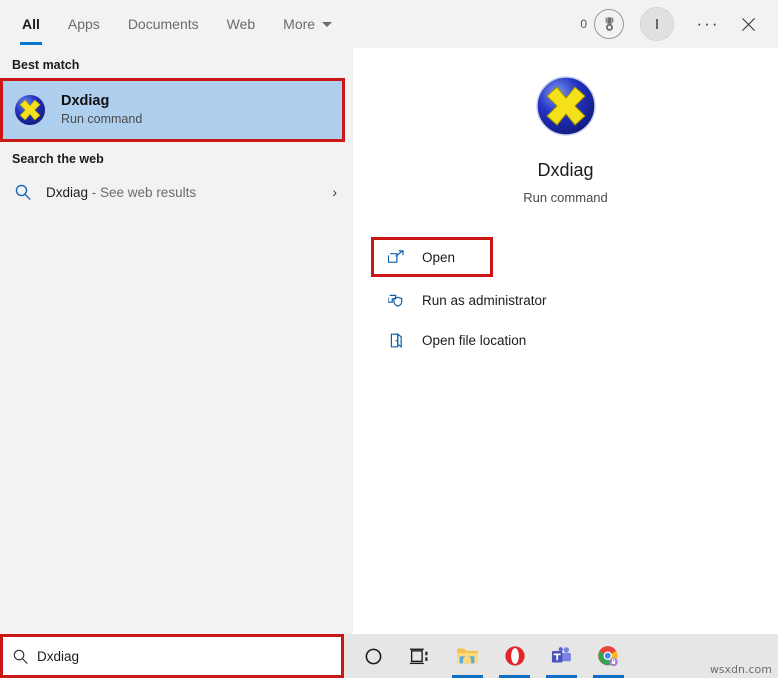 This screenshot has height=678, width=778. I want to click on more-options-label: ···, so click(708, 23).